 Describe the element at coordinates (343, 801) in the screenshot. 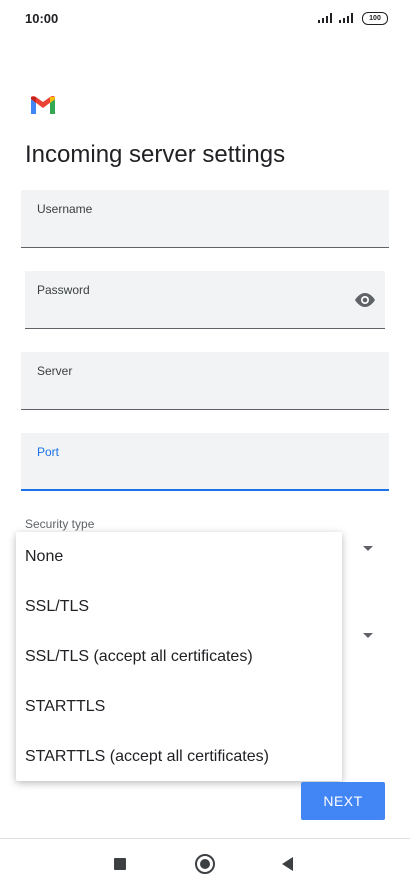

I see `next-button: NEXT` at that location.